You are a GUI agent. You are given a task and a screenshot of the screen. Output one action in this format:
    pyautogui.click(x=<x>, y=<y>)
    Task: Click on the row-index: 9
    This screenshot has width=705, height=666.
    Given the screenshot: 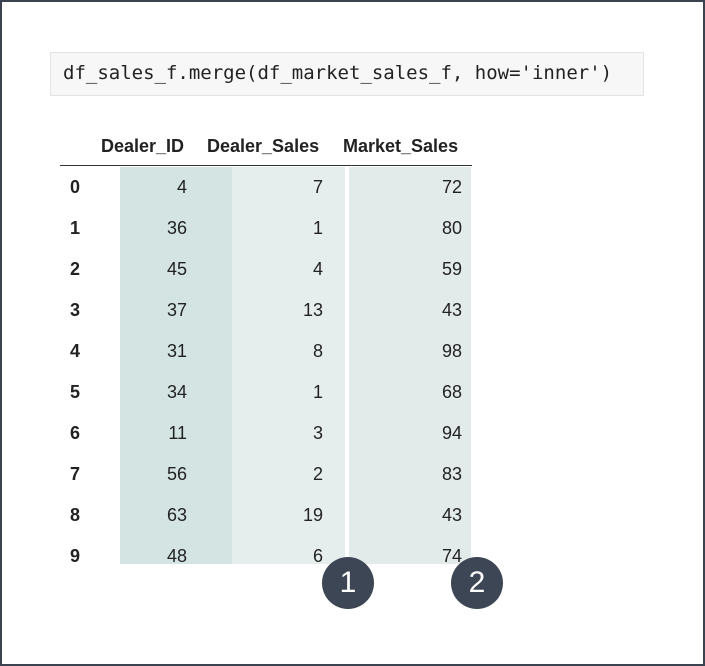 What is the action you would take?
    pyautogui.click(x=75, y=556)
    